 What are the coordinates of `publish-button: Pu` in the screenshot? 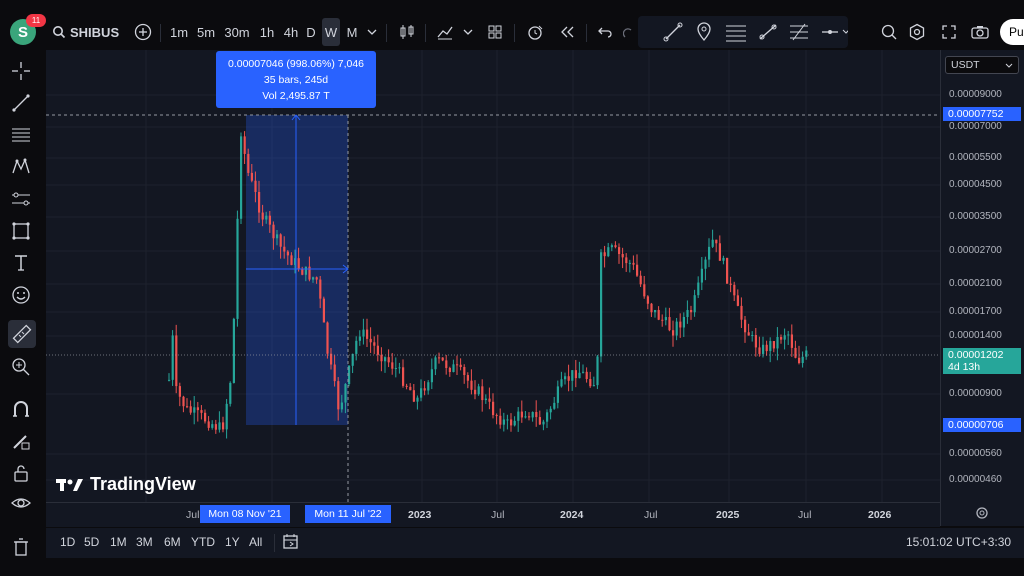 It's located at (1012, 32).